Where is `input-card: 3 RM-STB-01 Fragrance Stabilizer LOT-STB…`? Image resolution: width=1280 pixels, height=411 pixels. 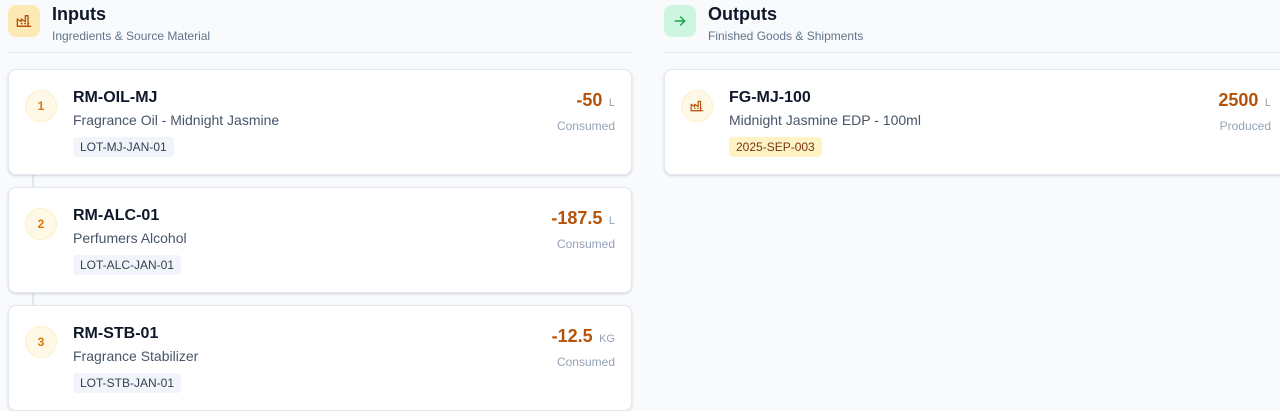
input-card: 3 RM-STB-01 Fragrance Stabilizer LOT-STB… is located at coordinates (320, 358).